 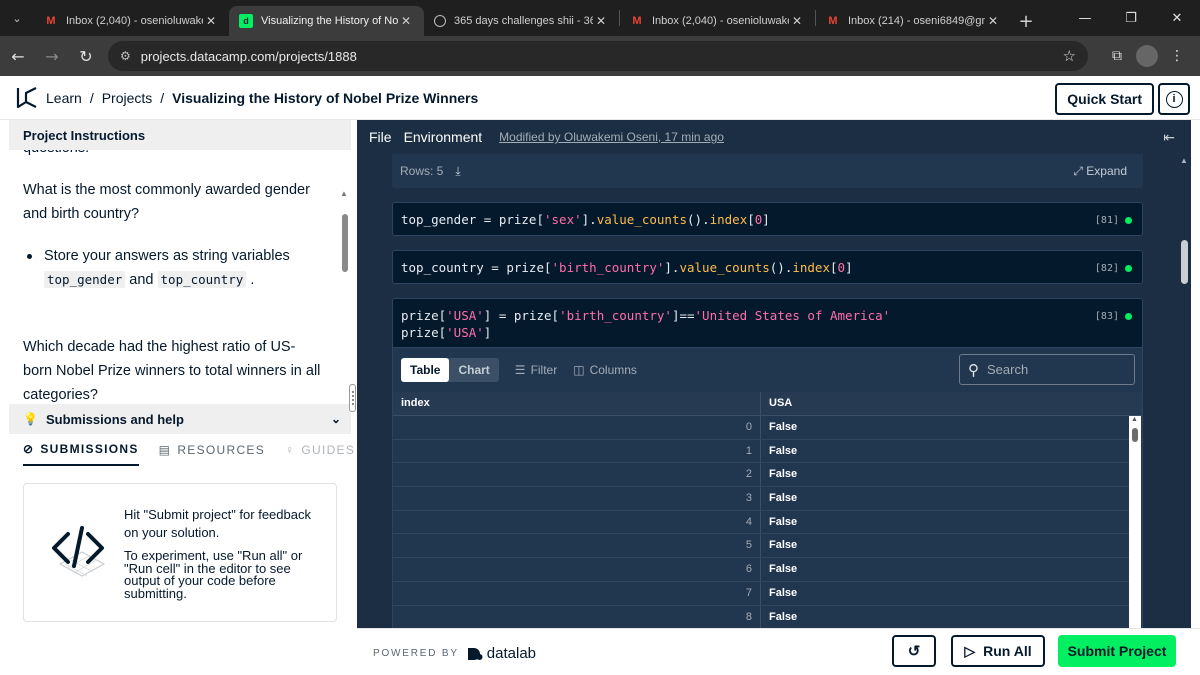 I want to click on menu-file: File, so click(x=380, y=137).